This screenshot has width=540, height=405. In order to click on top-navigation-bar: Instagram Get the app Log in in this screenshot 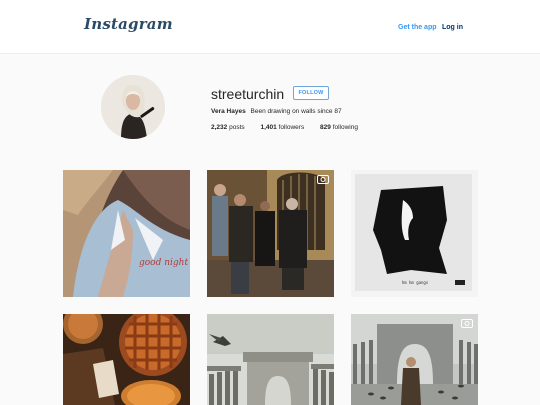, I will do `click(270, 27)`.